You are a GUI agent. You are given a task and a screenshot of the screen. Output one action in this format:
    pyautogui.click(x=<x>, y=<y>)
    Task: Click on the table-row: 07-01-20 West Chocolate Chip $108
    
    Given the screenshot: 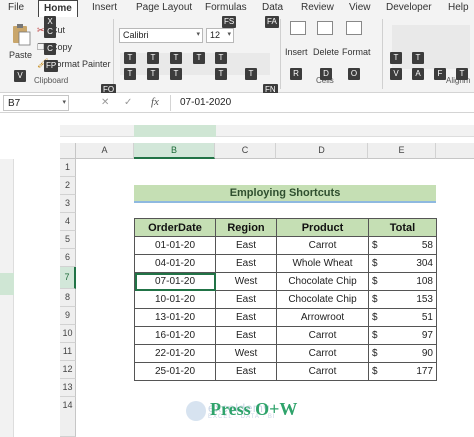 What is the action you would take?
    pyautogui.click(x=285, y=281)
    